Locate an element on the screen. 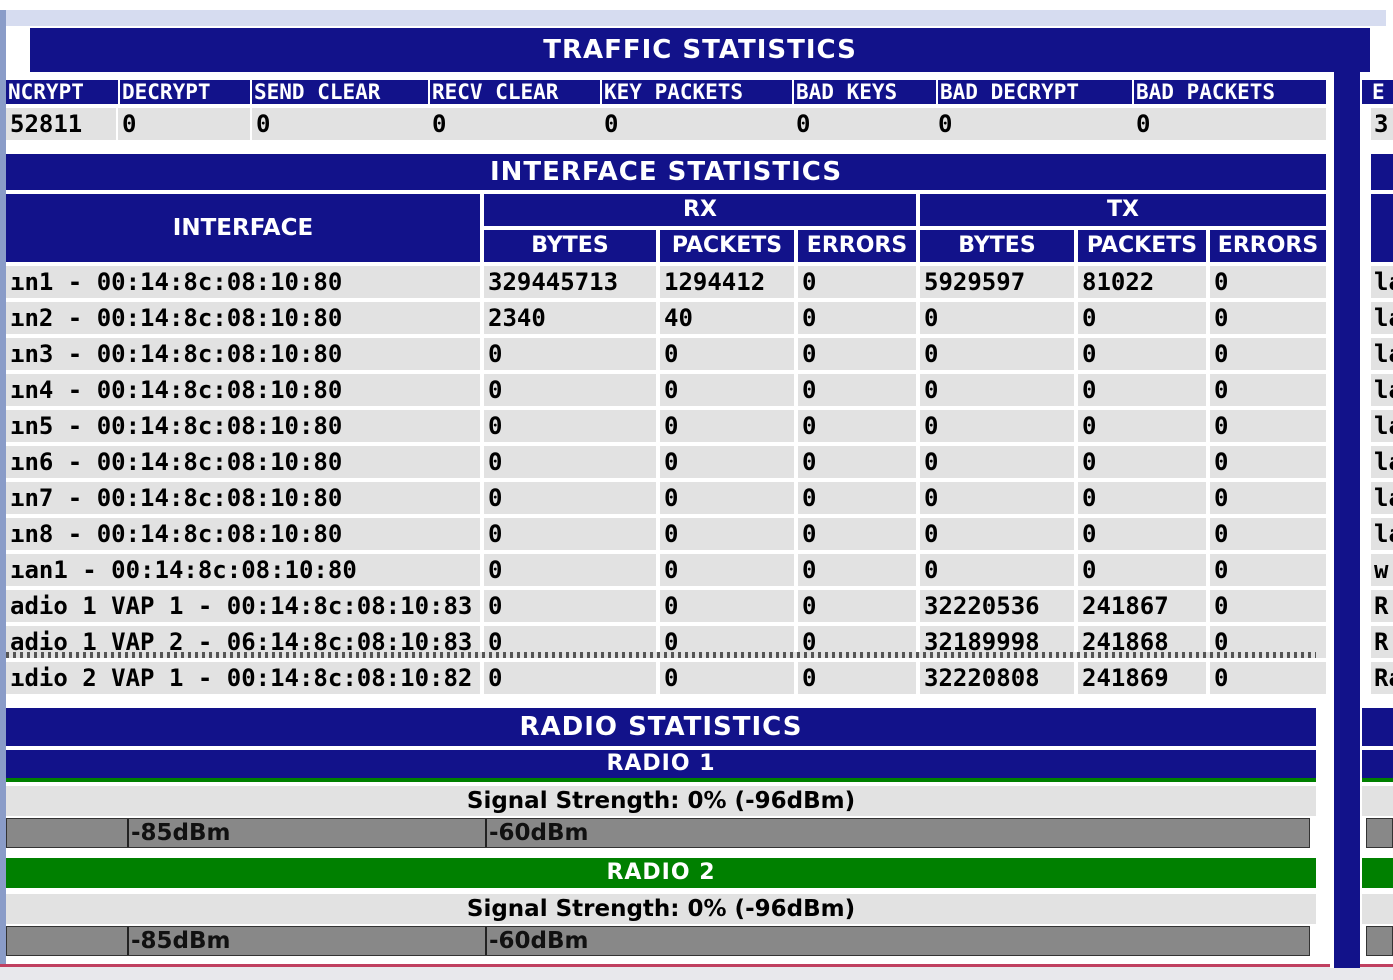 This screenshot has height=980, width=1393. radio-2-header: RADIO 2 is located at coordinates (661, 873).